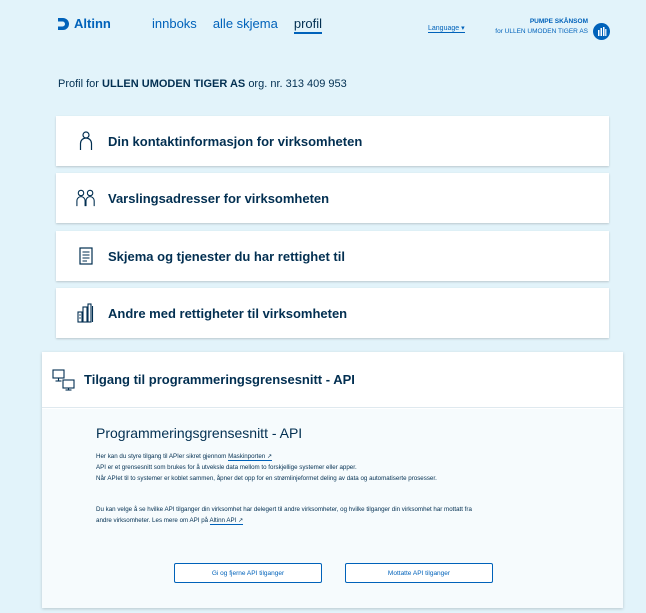  What do you see at coordinates (152, 520) in the screenshot?
I see `api-more-text: andre virksomheter. Les mere om API på` at bounding box center [152, 520].